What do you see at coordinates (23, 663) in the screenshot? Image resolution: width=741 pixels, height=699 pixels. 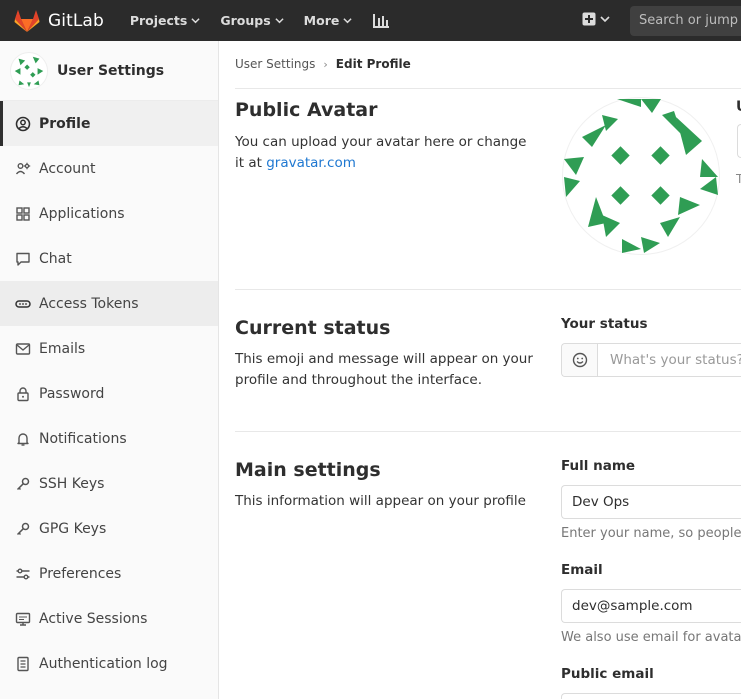 I see `log-icon` at bounding box center [23, 663].